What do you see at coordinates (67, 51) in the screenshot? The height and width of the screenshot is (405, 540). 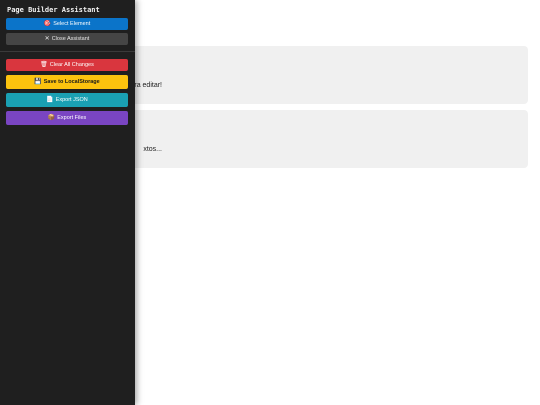 I see `panel-divider` at bounding box center [67, 51].